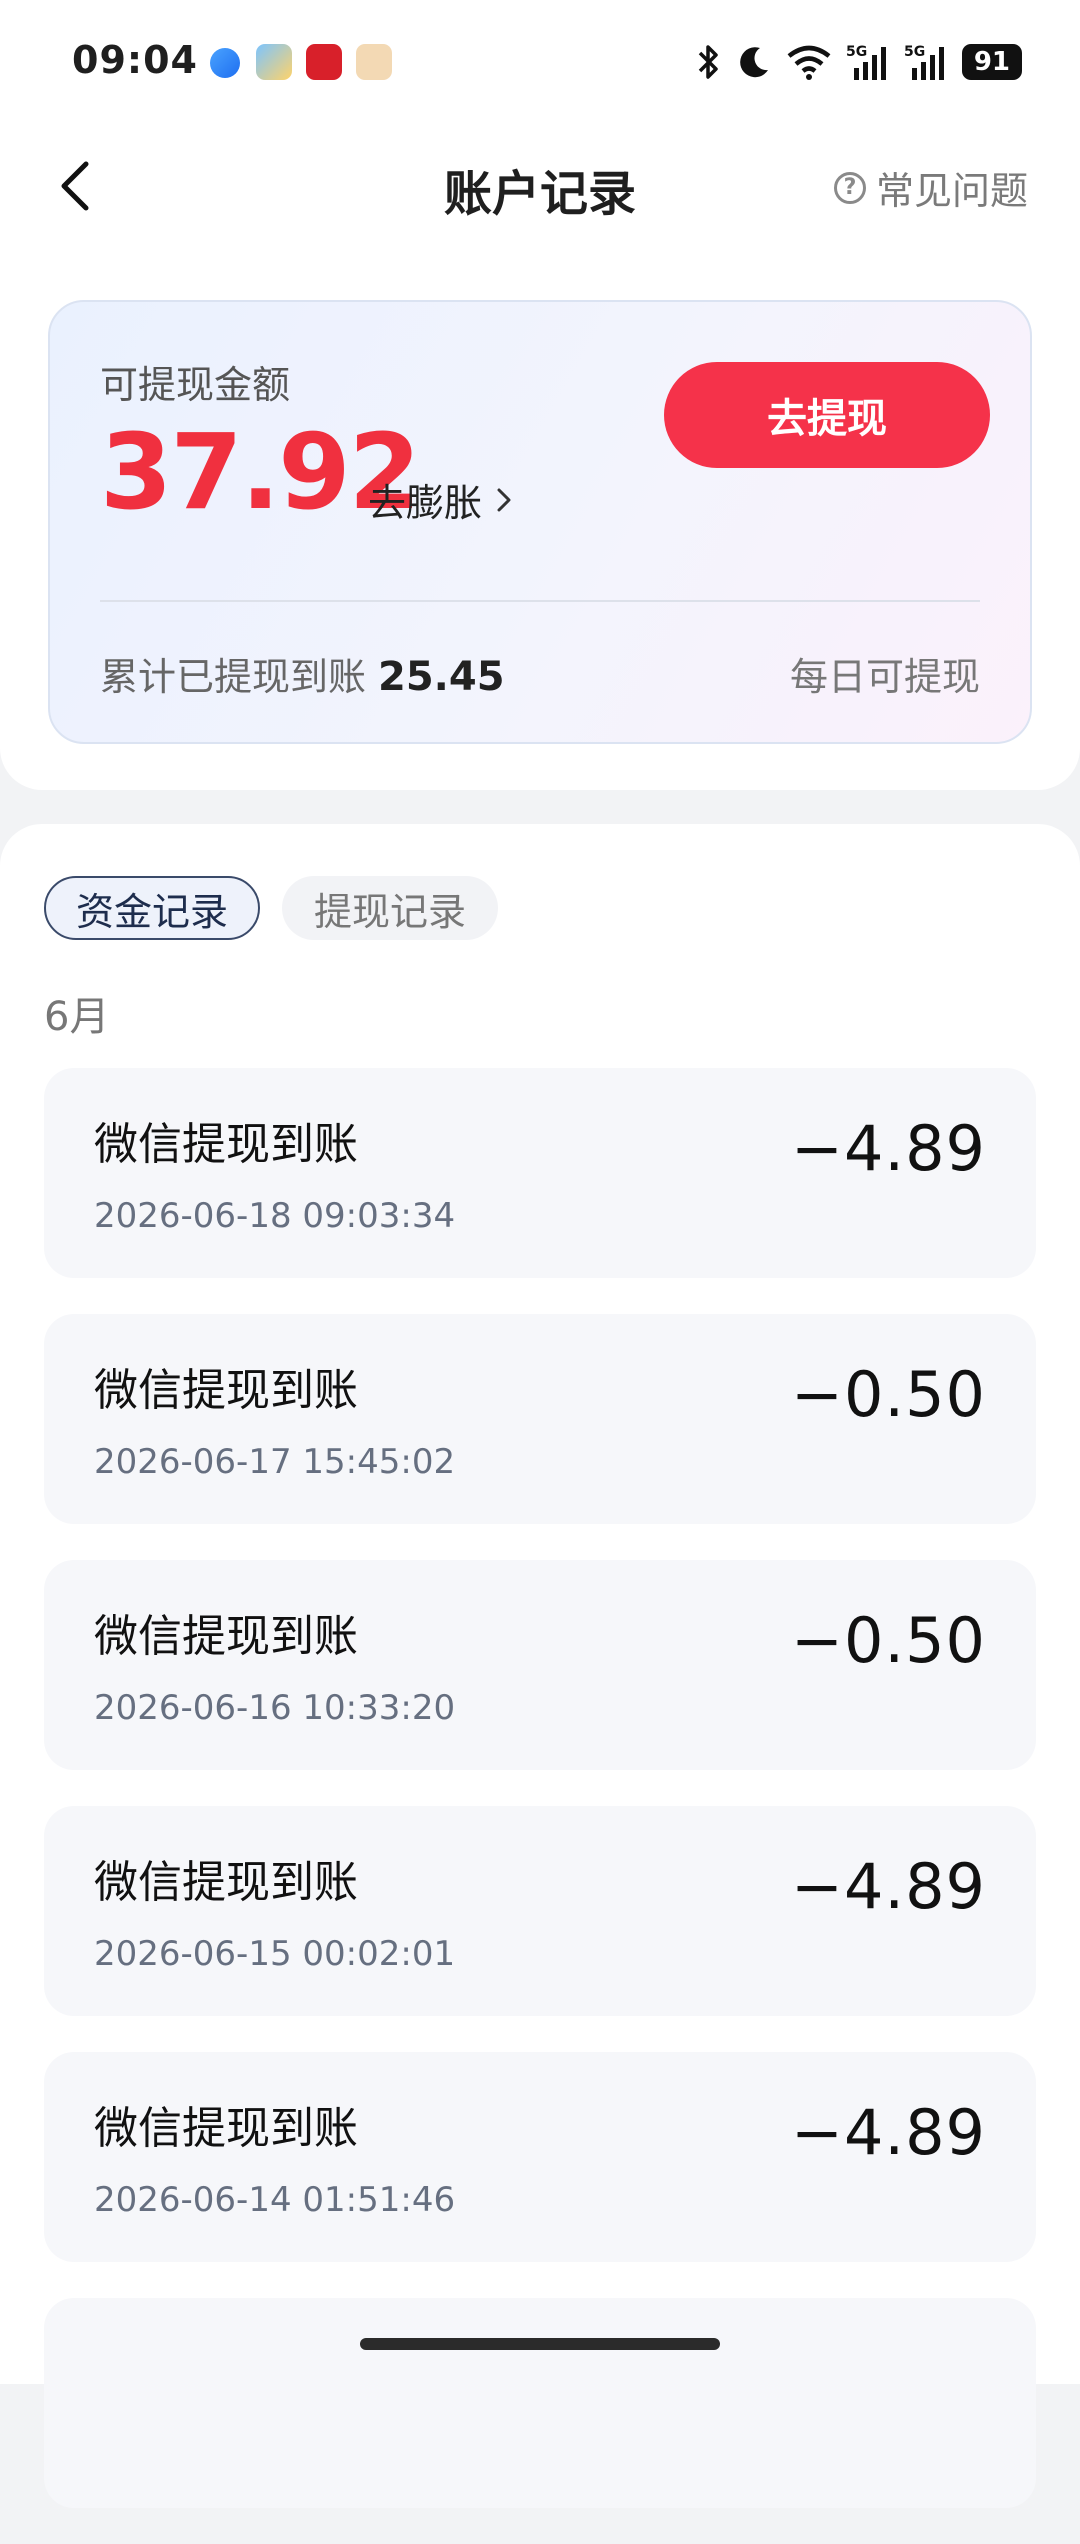  What do you see at coordinates (540, 2403) in the screenshot?
I see `record-item-partial` at bounding box center [540, 2403].